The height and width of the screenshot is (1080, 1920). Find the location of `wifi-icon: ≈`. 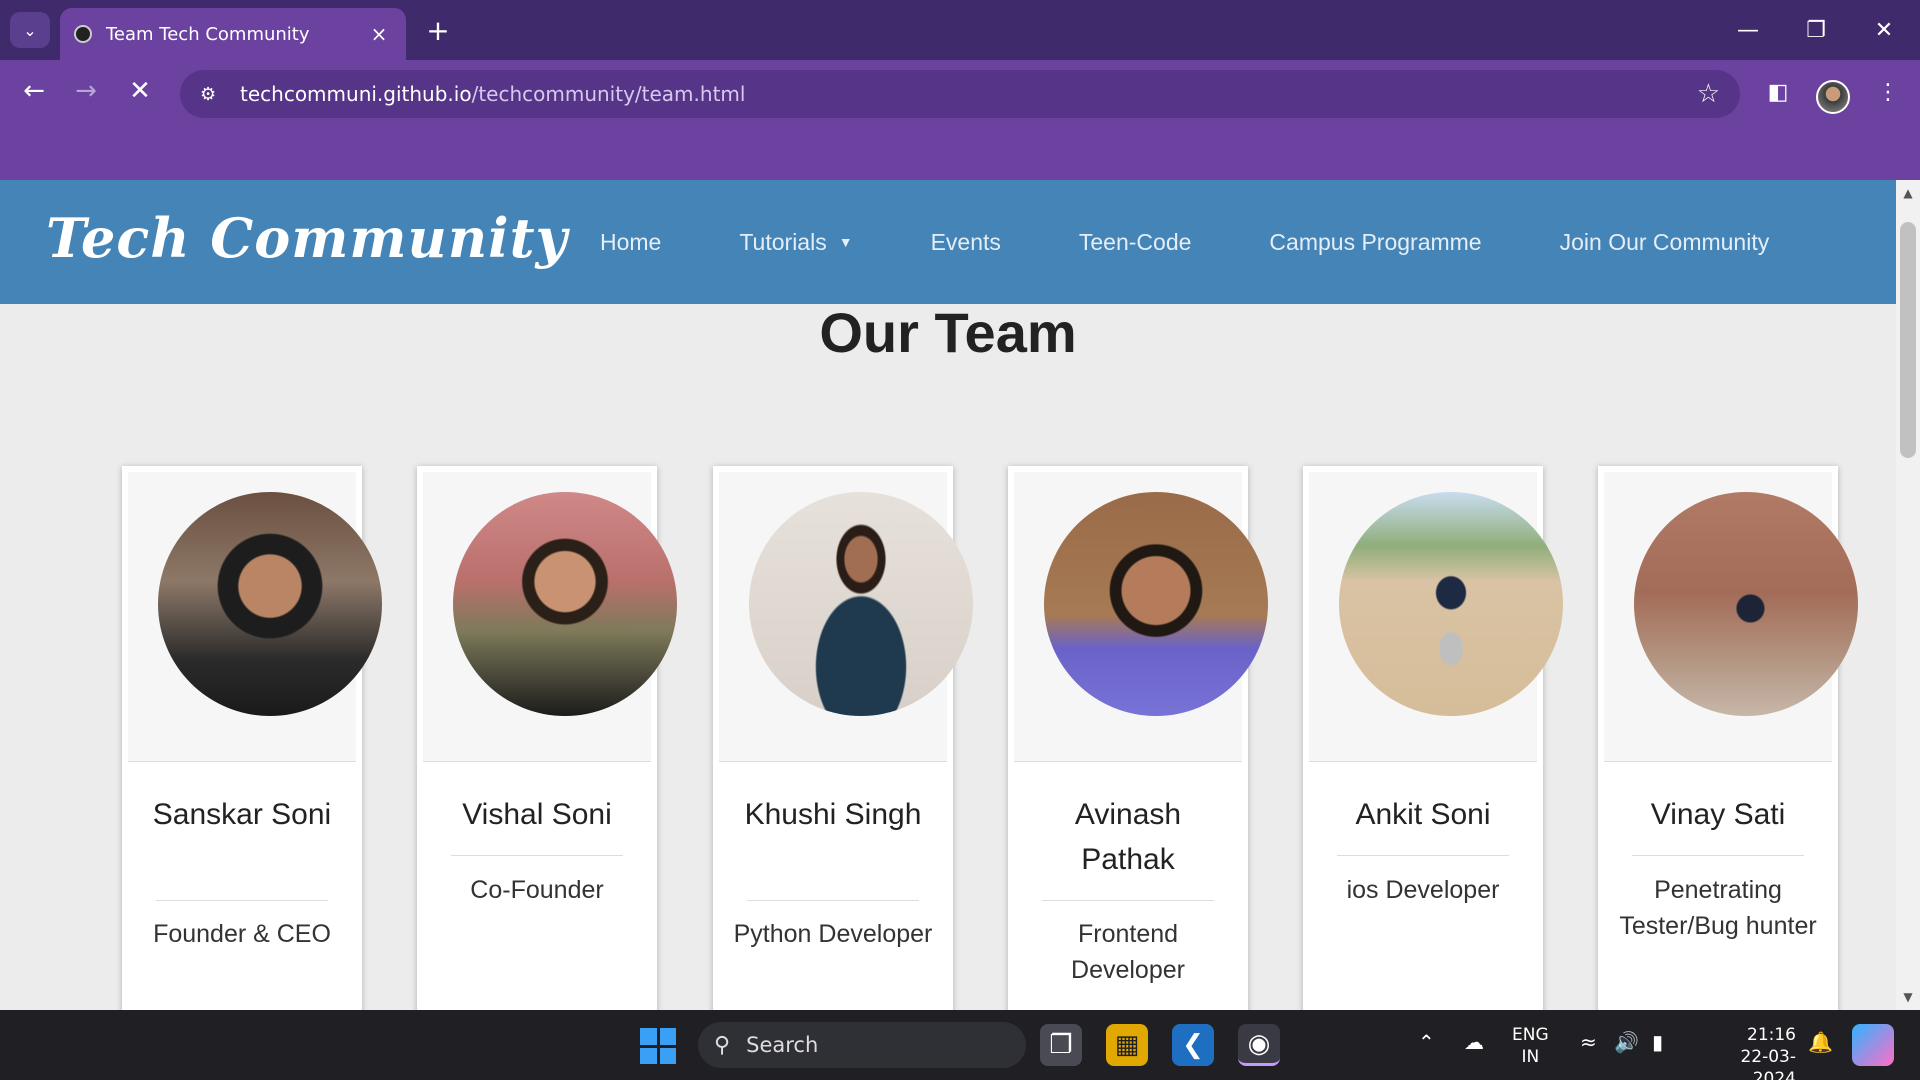

wifi-icon: ≈ is located at coordinates (1588, 1042).